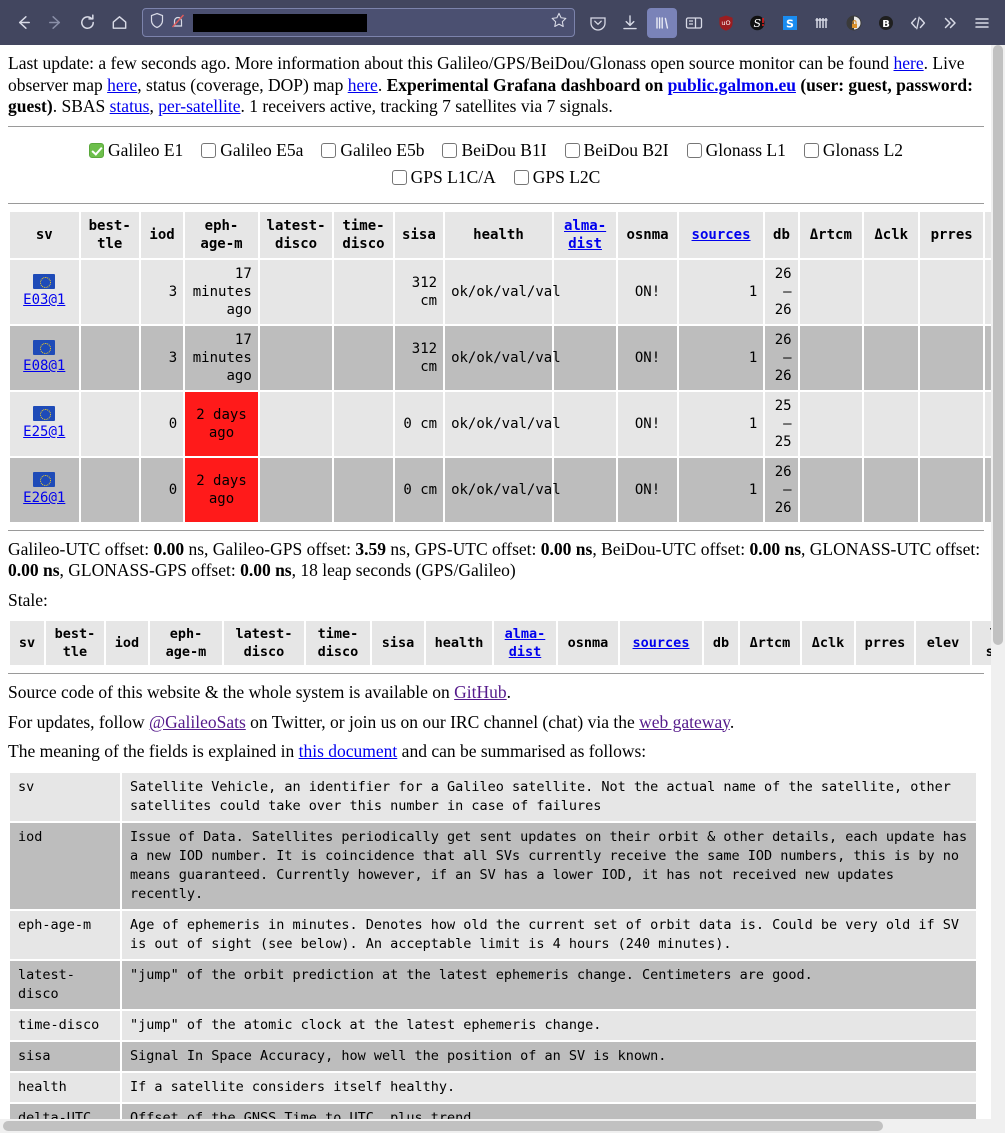  Describe the element at coordinates (831, 234) in the screenshot. I see `col-header-d-rtcm: Δrtcm` at that location.